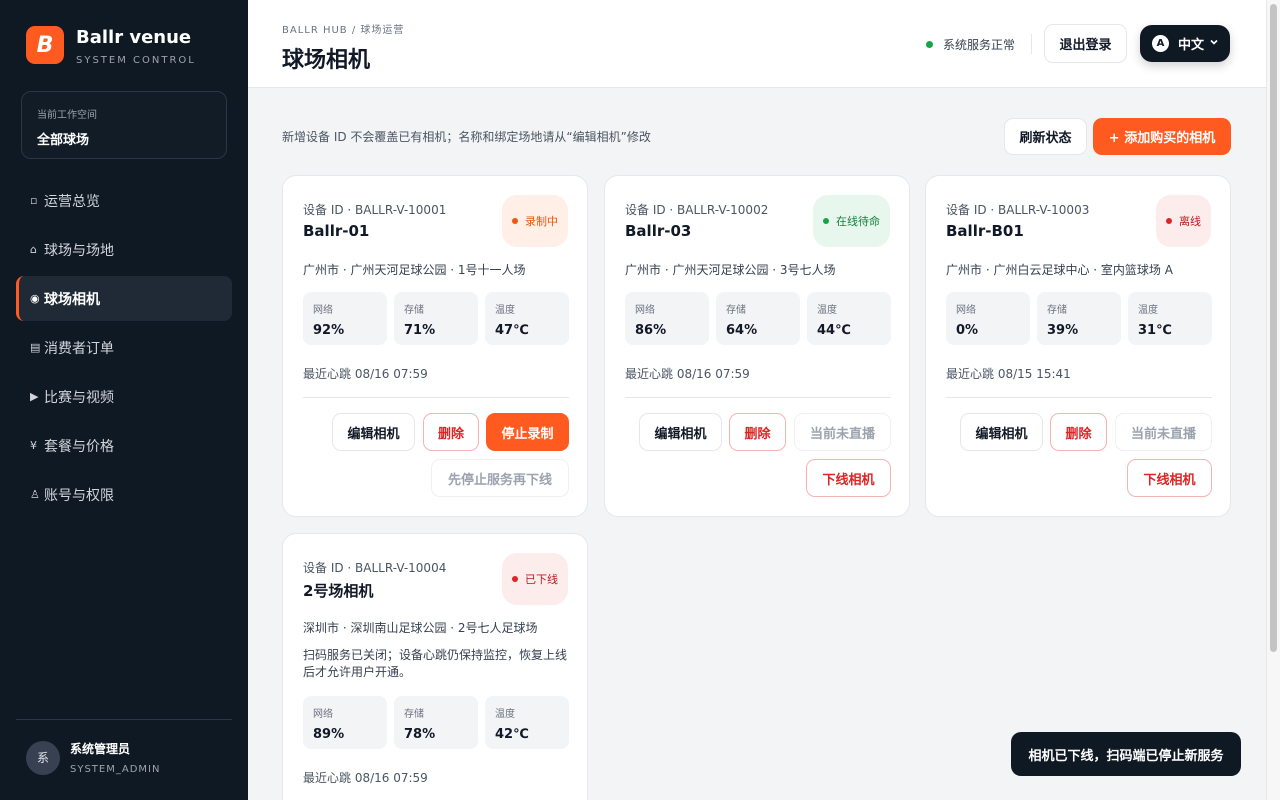  What do you see at coordinates (79, 250) in the screenshot?
I see `sidebar-item-label: 球场与场地` at bounding box center [79, 250].